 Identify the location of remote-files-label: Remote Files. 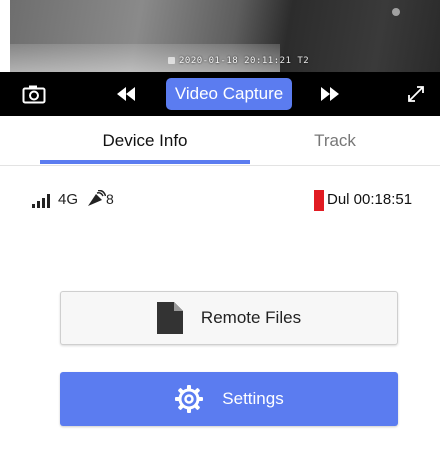
(251, 317).